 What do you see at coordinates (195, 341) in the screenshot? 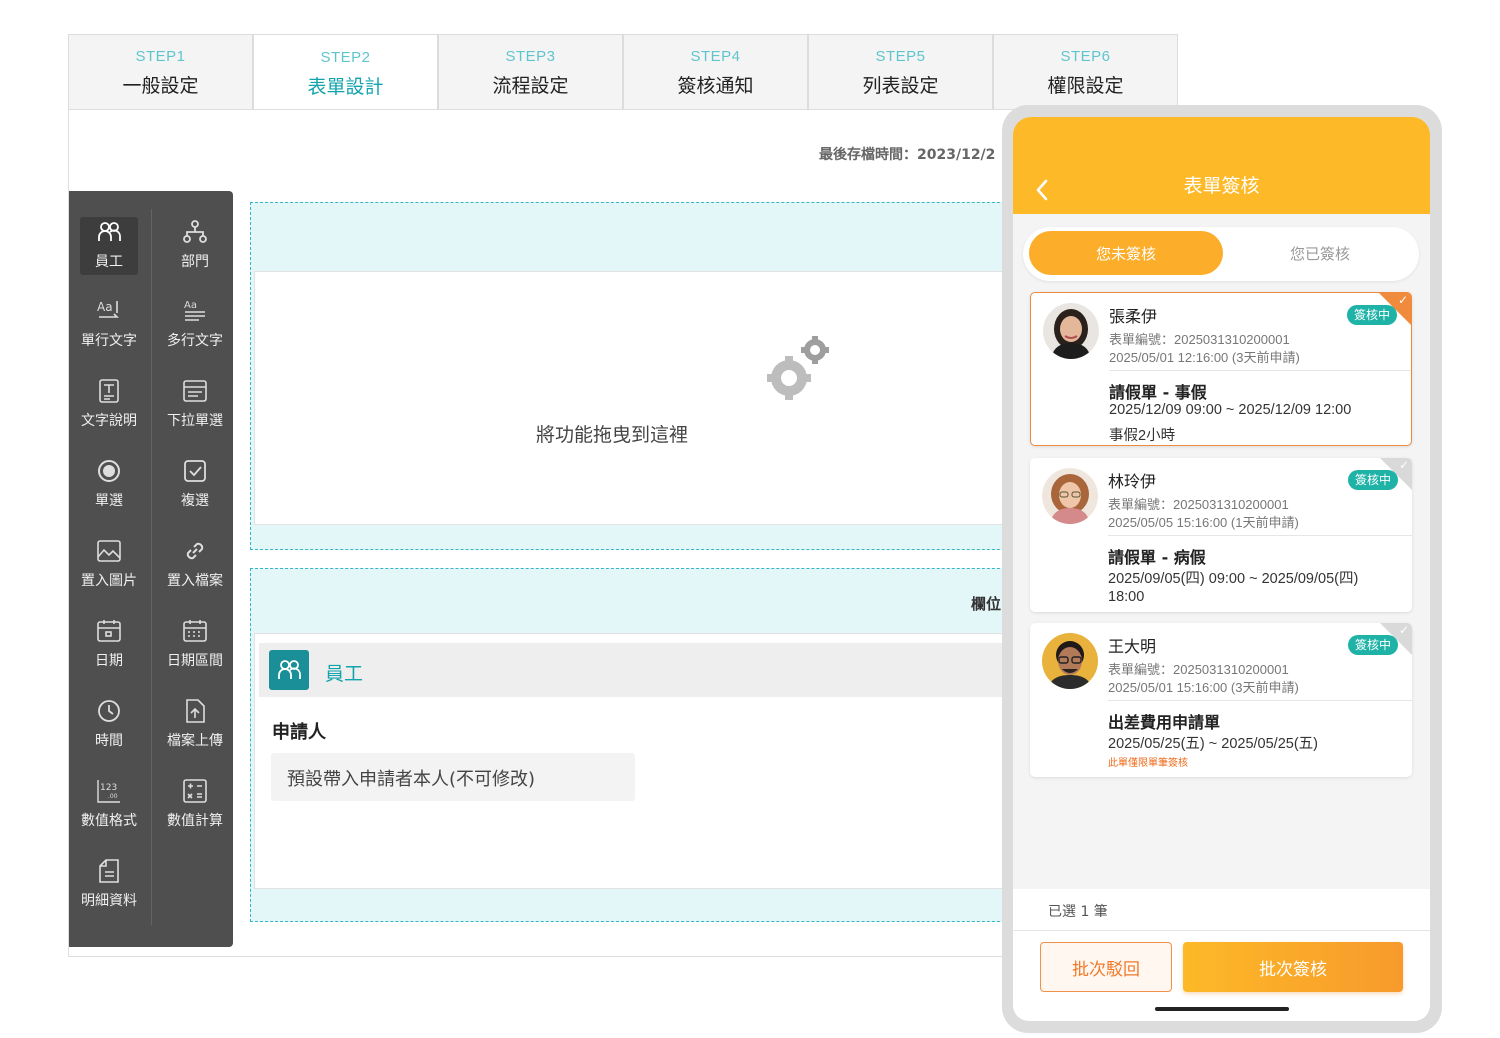
I see `tool-label: 多行文字` at bounding box center [195, 341].